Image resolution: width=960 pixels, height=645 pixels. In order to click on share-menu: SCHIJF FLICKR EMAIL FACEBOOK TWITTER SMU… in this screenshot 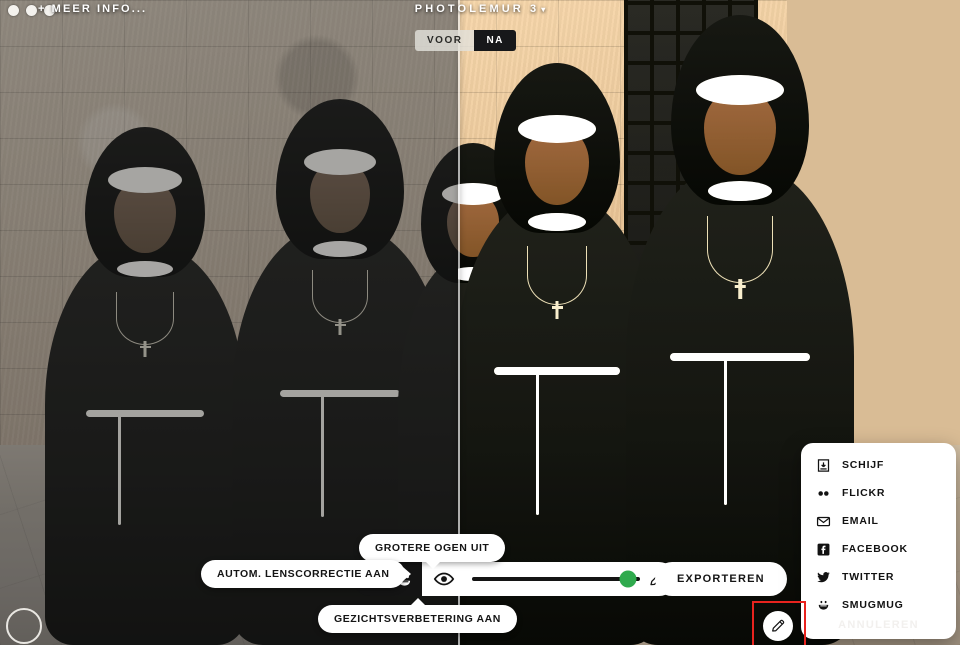, I will do `click(878, 541)`.